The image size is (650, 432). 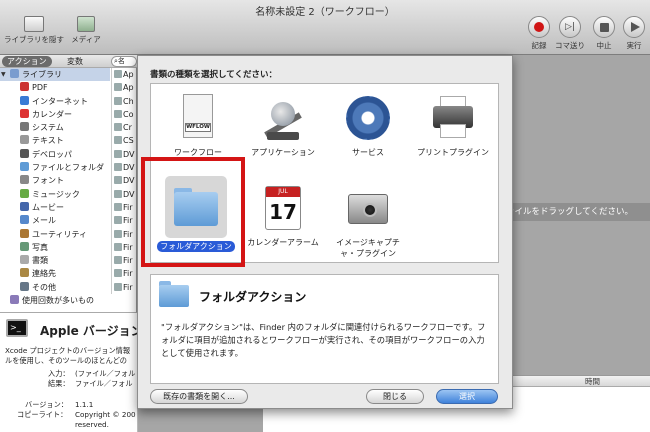 What do you see at coordinates (283, 215) in the screenshot?
I see `type-calendar-alarm: JUL 17 カレンダーアラーム` at bounding box center [283, 215].